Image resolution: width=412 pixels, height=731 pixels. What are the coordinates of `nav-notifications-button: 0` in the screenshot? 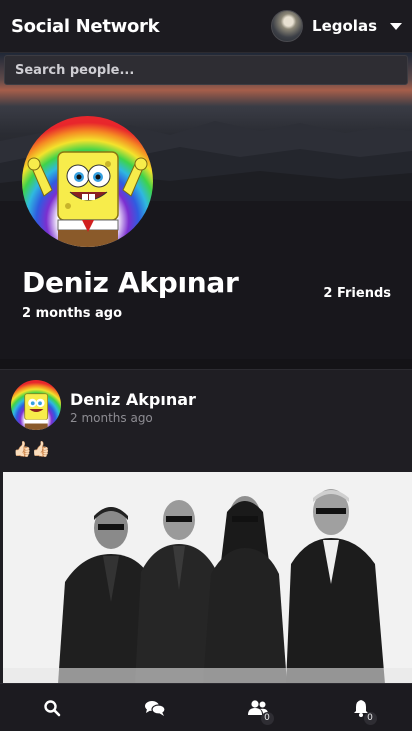 It's located at (361, 708).